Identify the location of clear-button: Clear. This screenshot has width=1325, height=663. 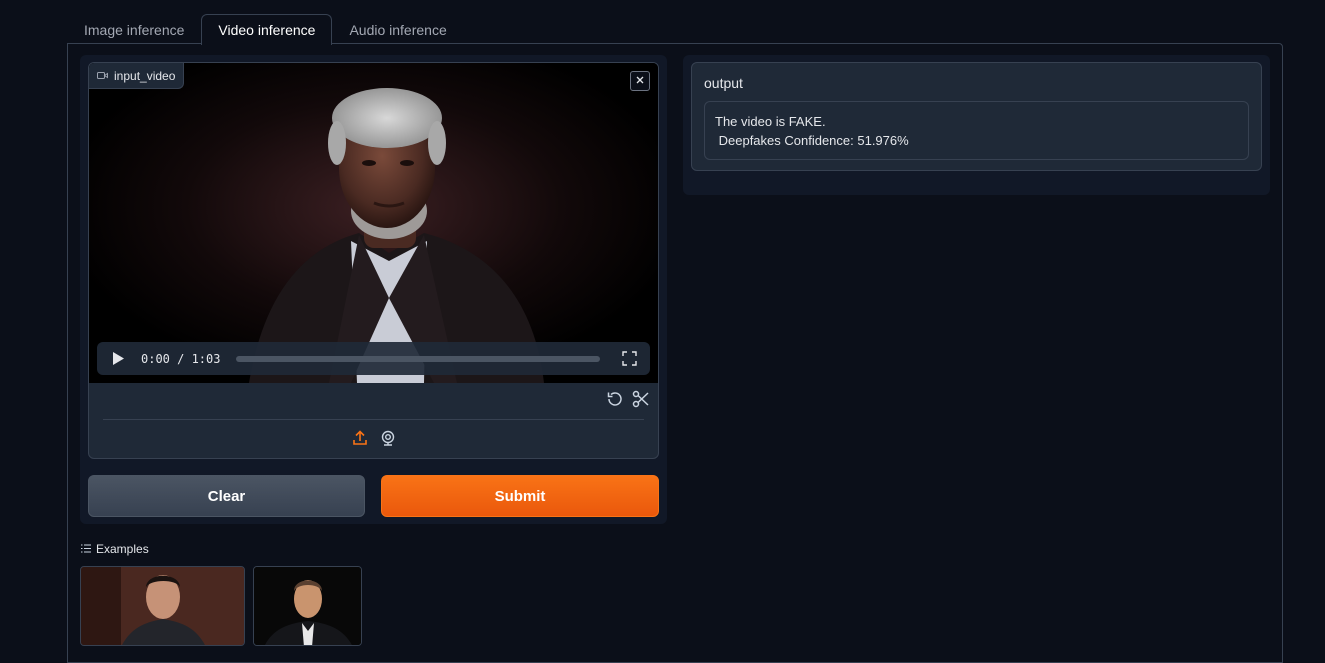
(226, 496).